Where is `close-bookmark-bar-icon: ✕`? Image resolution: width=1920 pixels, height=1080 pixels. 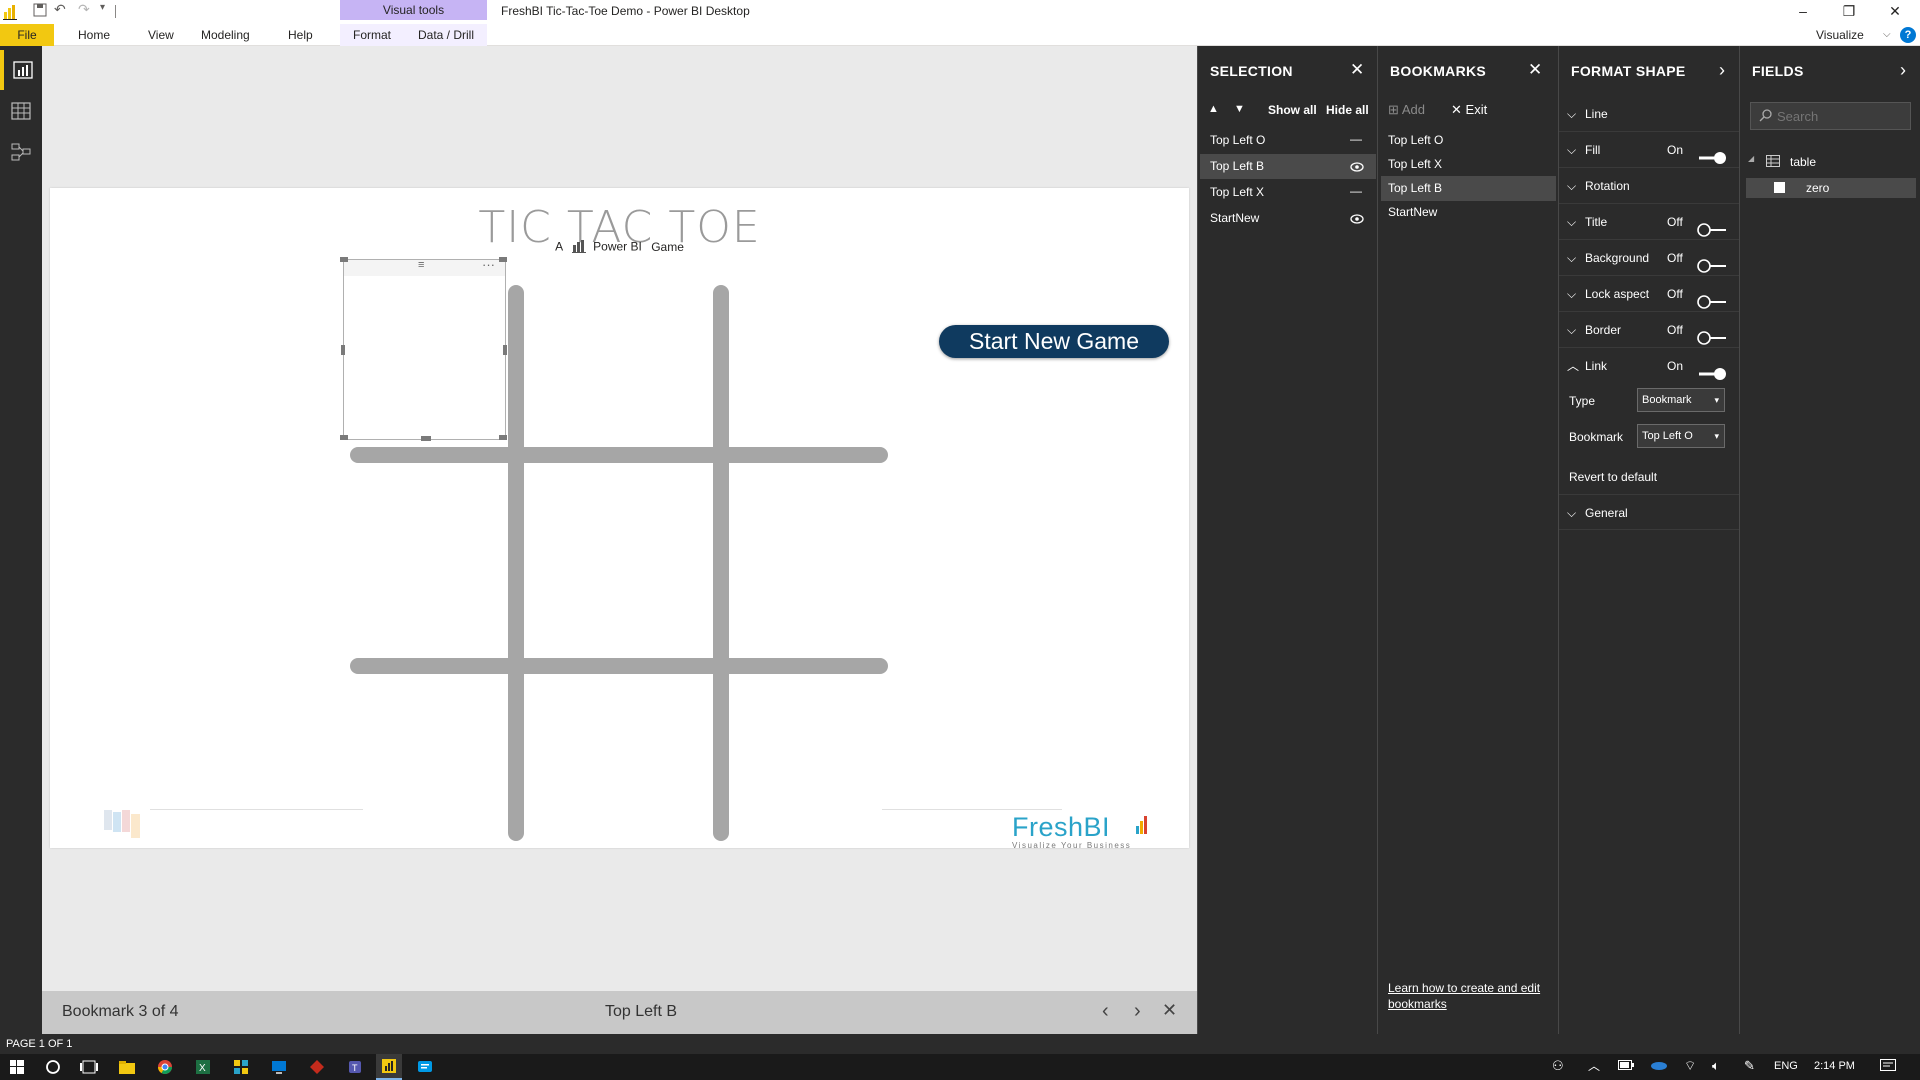
close-bookmark-bar-icon: ✕ is located at coordinates (1169, 1010).